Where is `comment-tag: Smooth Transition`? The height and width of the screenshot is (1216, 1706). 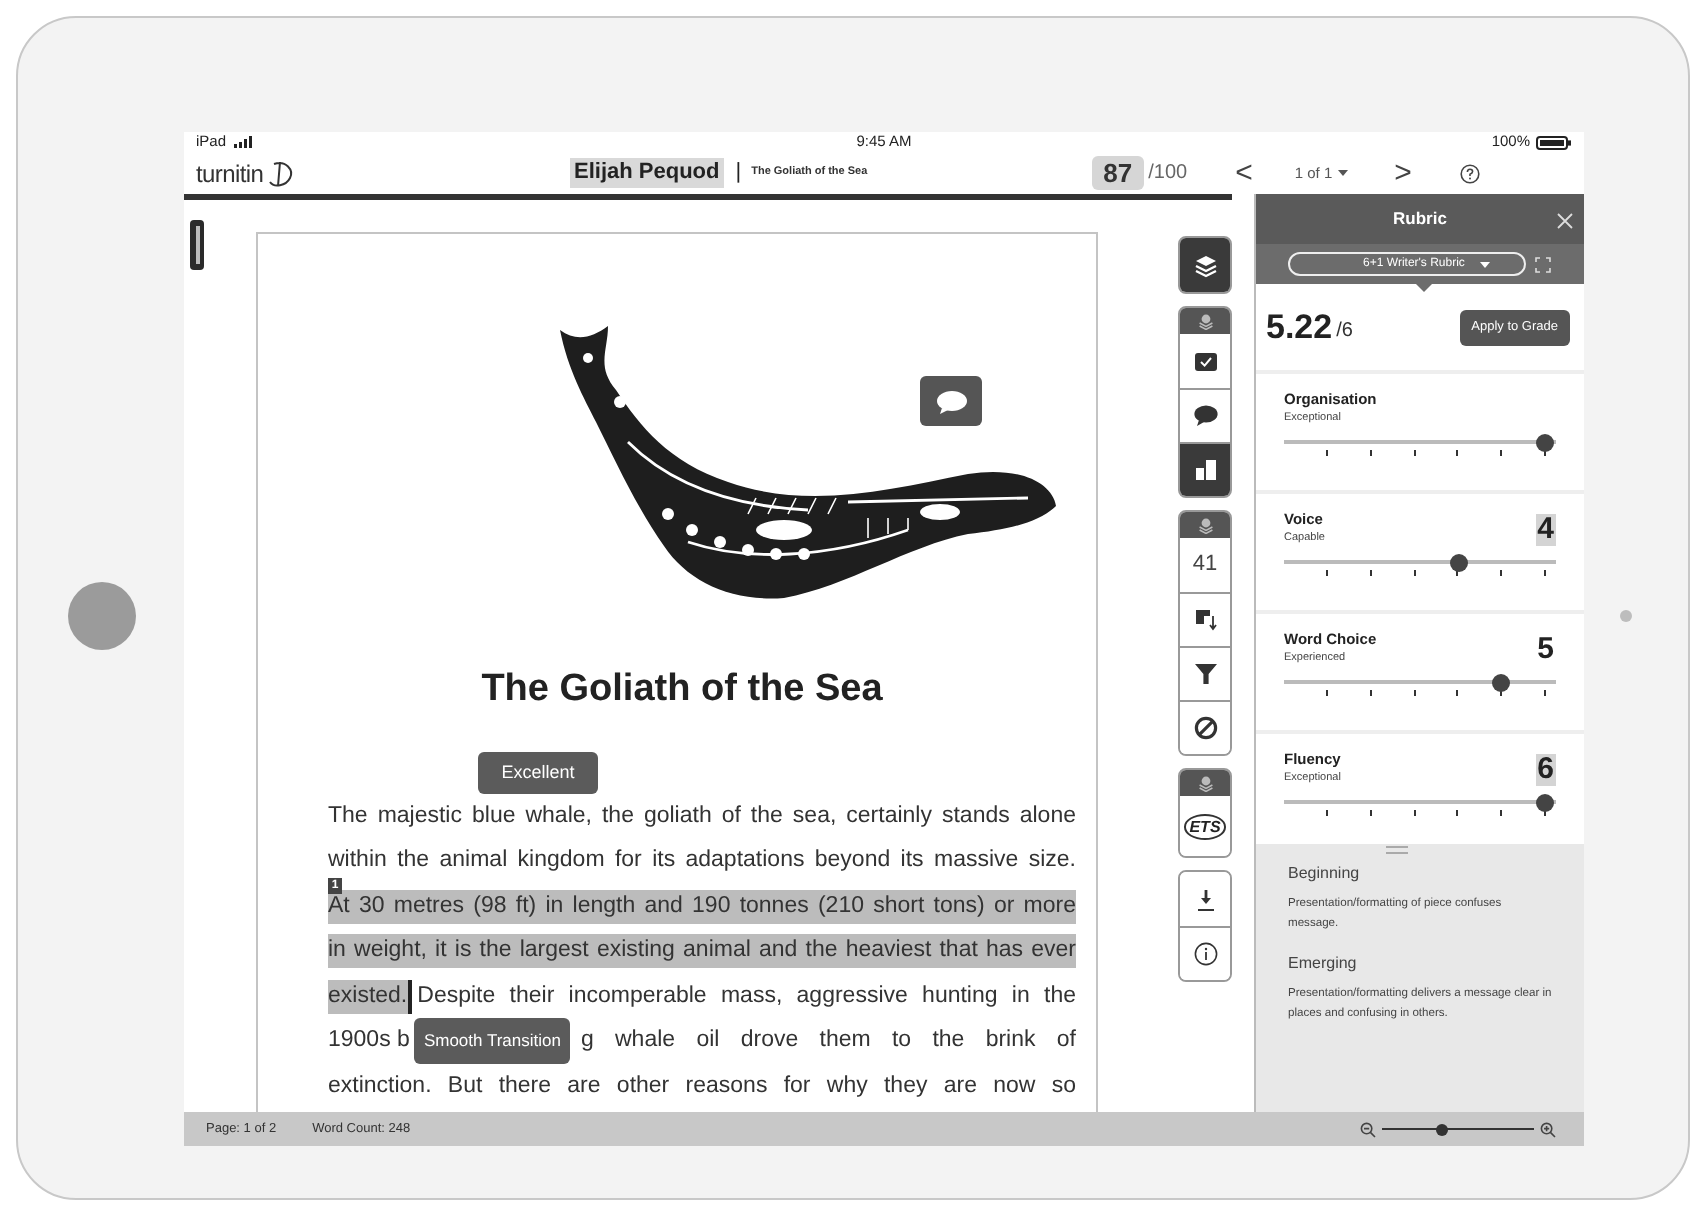
comment-tag: Smooth Transition is located at coordinates (492, 1041).